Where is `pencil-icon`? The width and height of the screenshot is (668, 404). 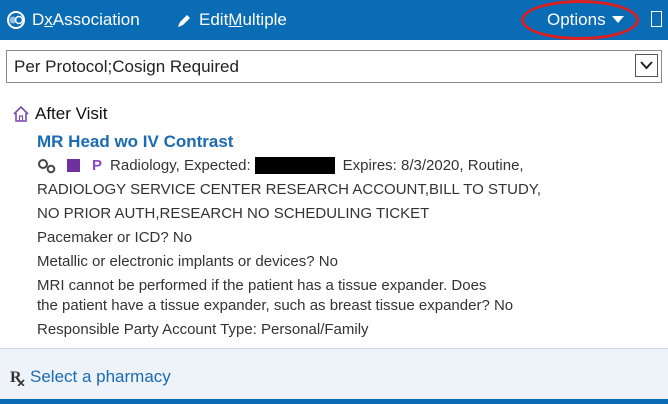 pencil-icon is located at coordinates (184, 20).